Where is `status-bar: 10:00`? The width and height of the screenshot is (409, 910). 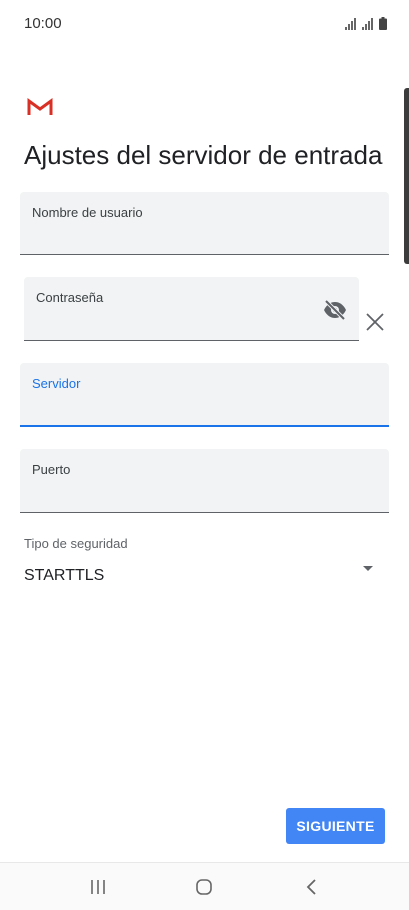 status-bar: 10:00 is located at coordinates (204, 24).